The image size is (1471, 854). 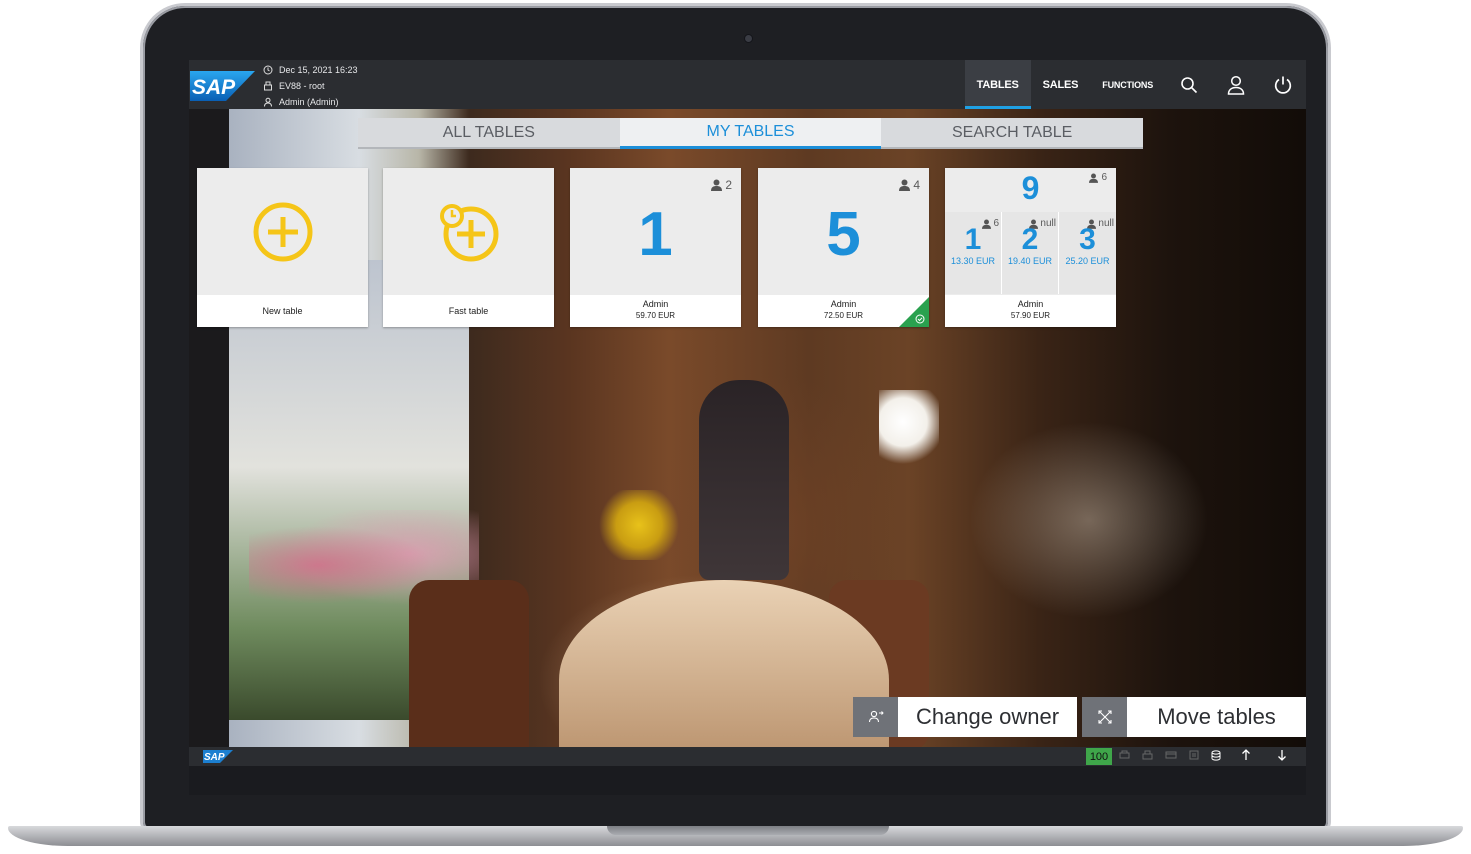 I want to click on button-label: Move tables, so click(x=1216, y=716).